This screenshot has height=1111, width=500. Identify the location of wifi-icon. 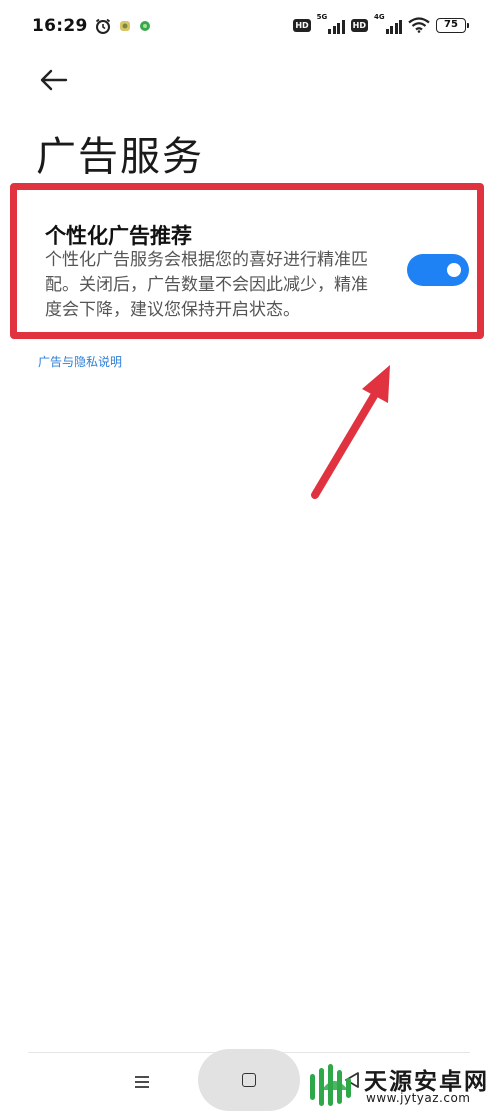
(419, 25).